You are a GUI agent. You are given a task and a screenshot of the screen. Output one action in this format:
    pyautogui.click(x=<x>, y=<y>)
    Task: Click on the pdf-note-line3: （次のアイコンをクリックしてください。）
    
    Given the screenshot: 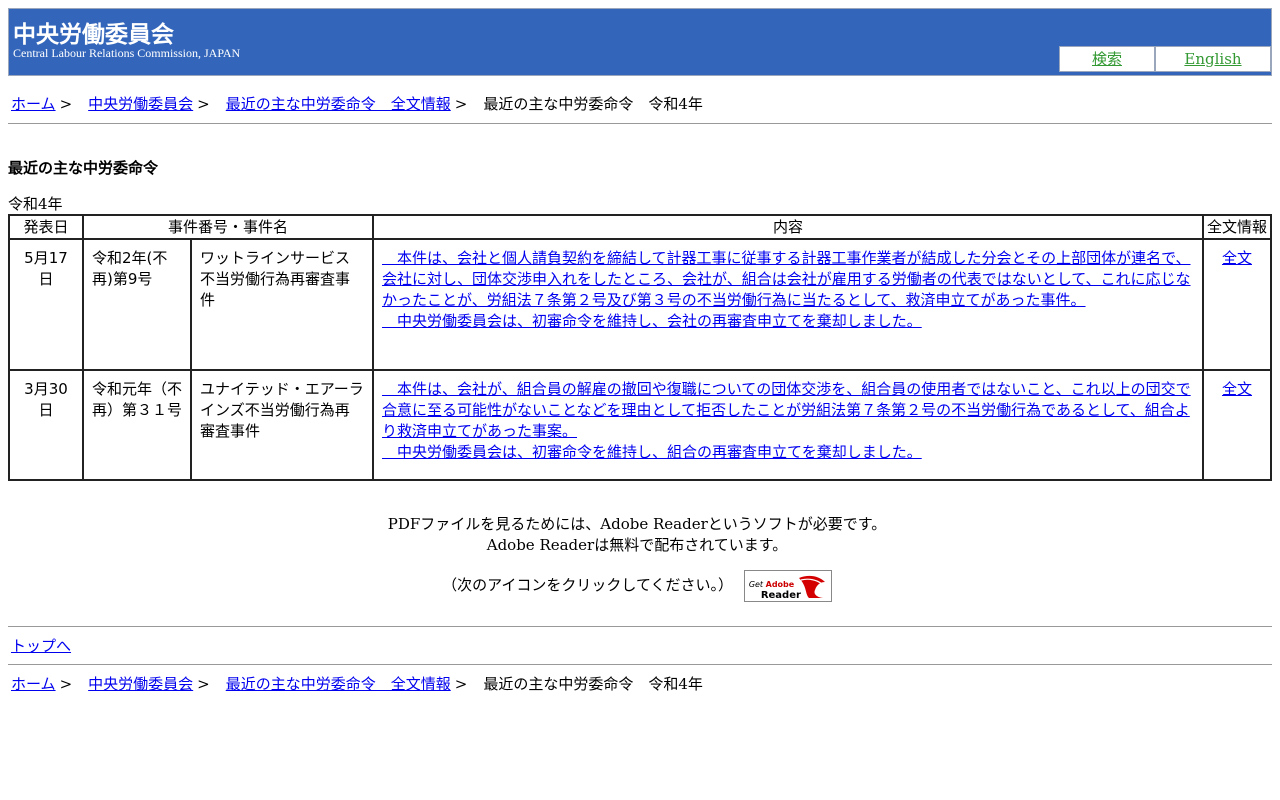 What is the action you would take?
    pyautogui.click(x=588, y=585)
    